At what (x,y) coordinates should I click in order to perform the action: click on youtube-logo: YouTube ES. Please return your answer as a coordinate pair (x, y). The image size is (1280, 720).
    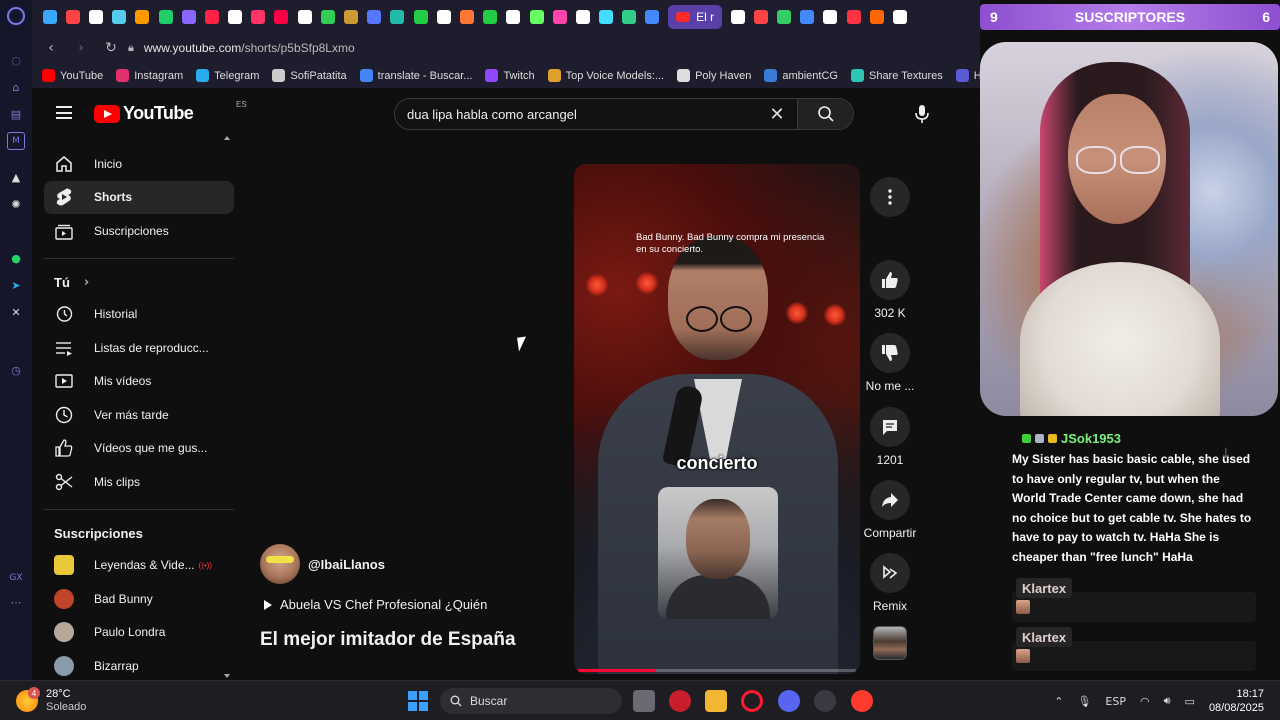
    Looking at the image, I should click on (170, 112).